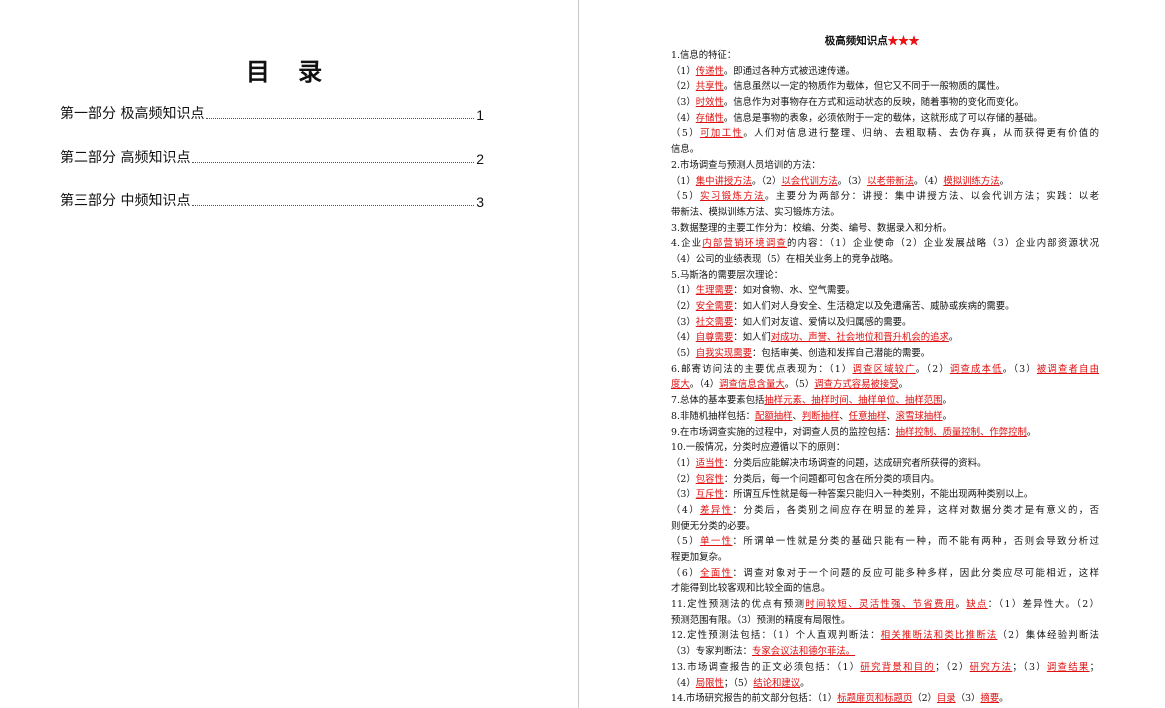 This screenshot has height=708, width=1165. I want to click on highlighted-term: 摘要, so click(990, 699).